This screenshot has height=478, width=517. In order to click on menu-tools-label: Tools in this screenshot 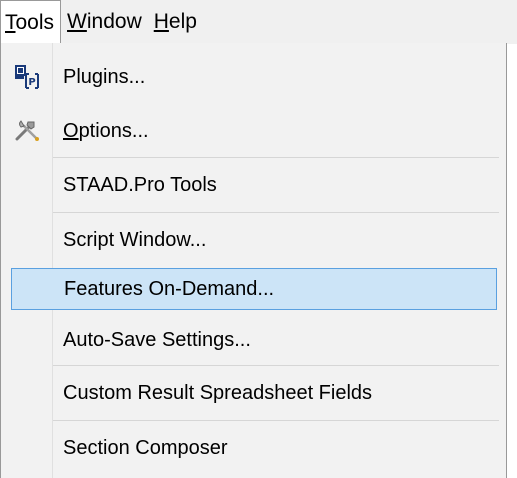, I will do `click(30, 22)`.